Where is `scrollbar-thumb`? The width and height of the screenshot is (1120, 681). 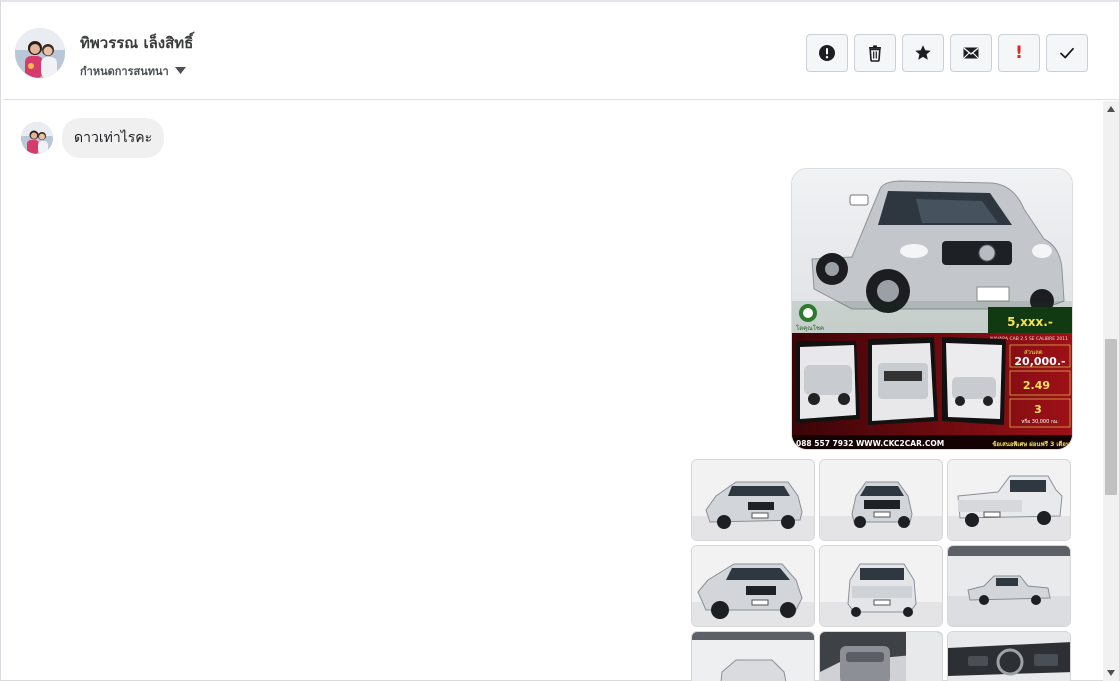 scrollbar-thumb is located at coordinates (1111, 417).